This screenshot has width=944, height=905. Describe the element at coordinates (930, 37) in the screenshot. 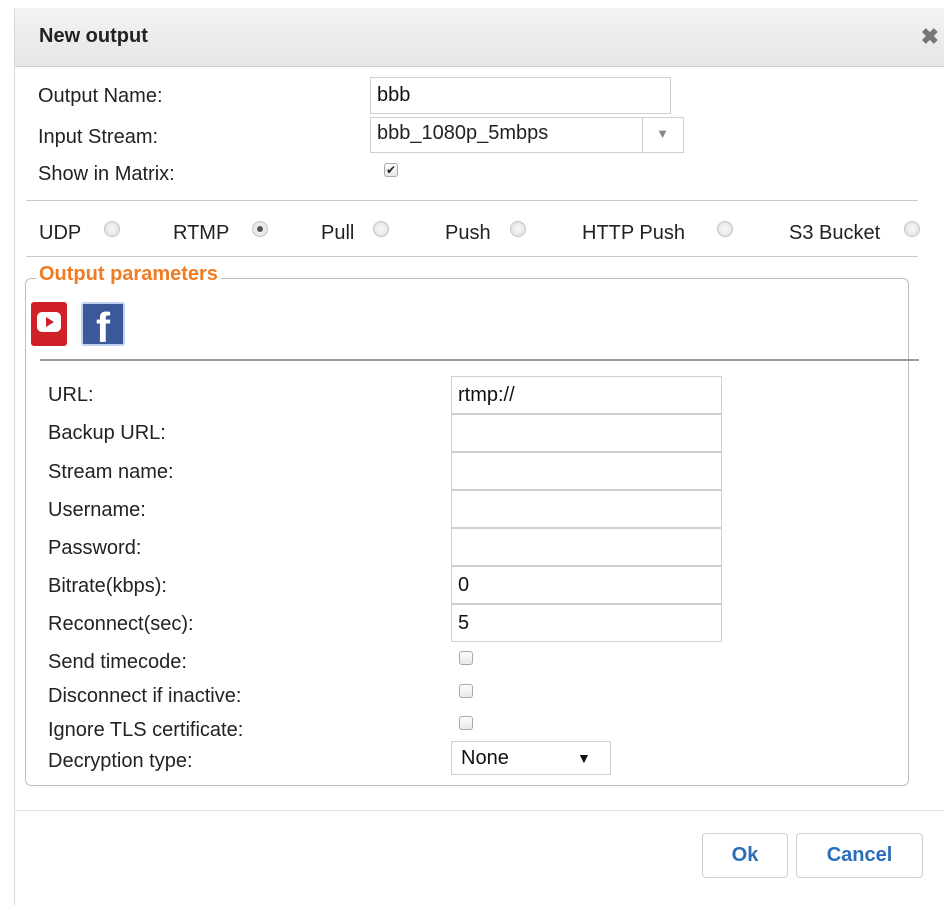

I see `close-icon: ✖` at that location.